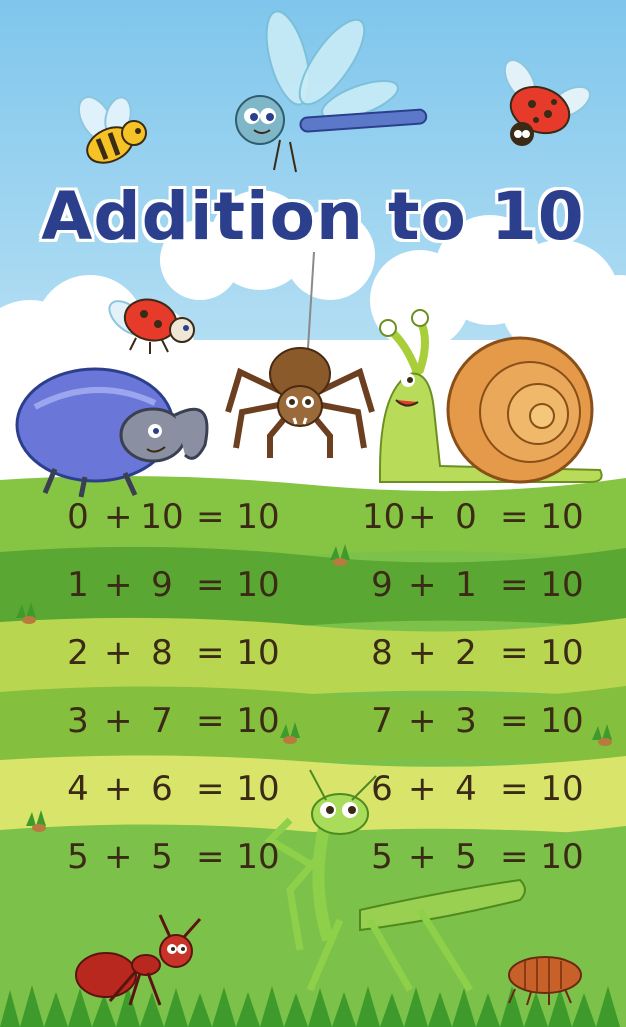 The width and height of the screenshot is (626, 1027). What do you see at coordinates (382, 721) in the screenshot?
I see `addend-a: 7` at bounding box center [382, 721].